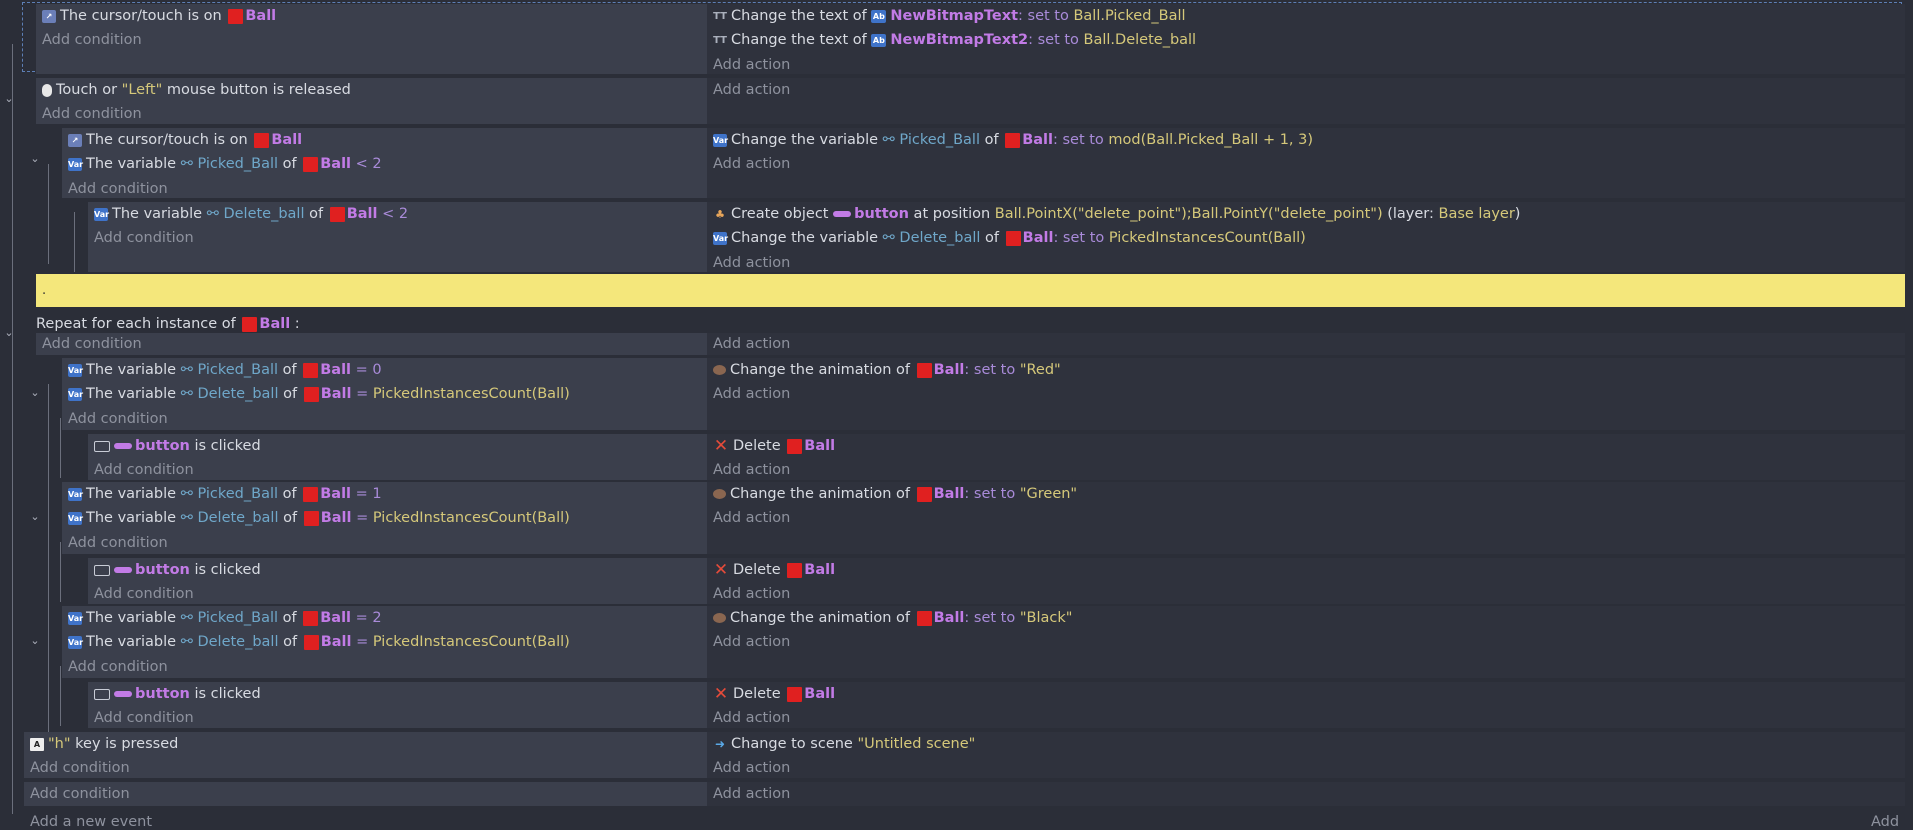  What do you see at coordinates (365, 744) in the screenshot?
I see `condition-key-pressed: A "h" key is pressed` at bounding box center [365, 744].